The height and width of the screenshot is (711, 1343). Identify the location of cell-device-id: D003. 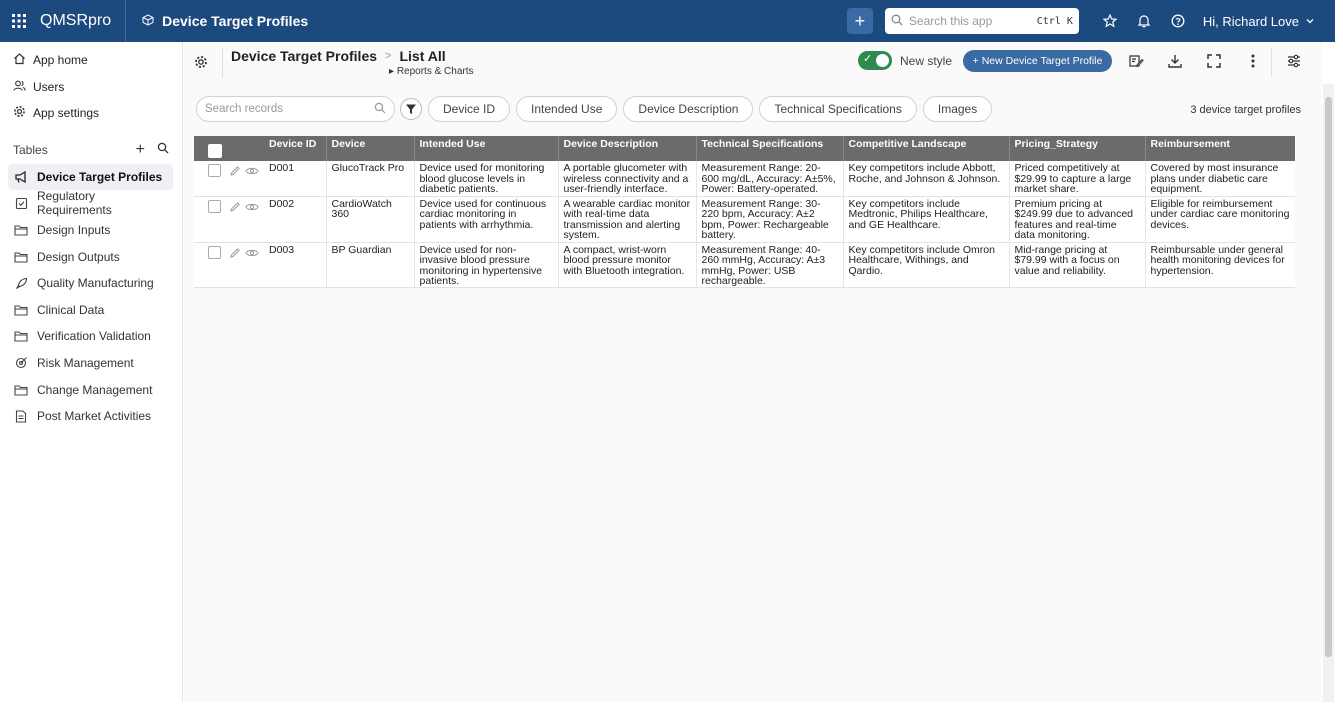
(295, 265).